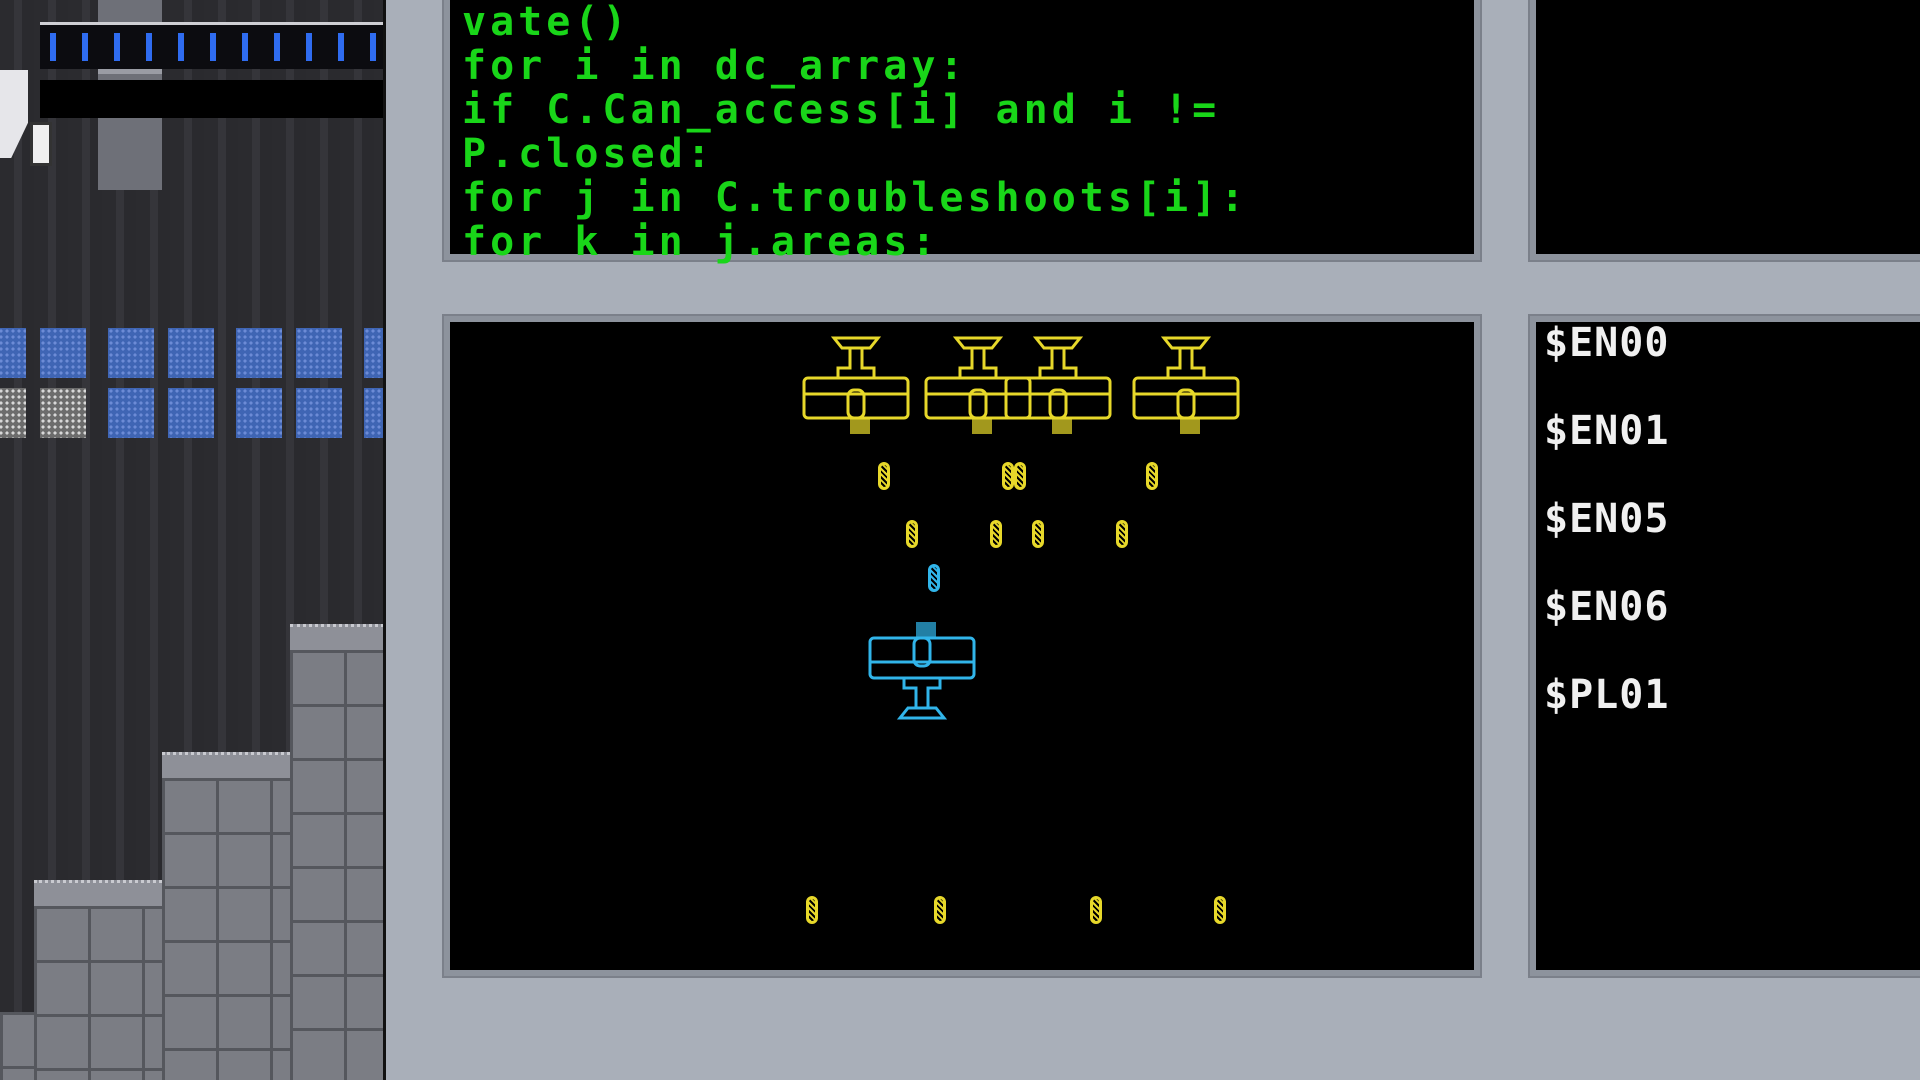 This screenshot has height=1080, width=1920. Describe the element at coordinates (1607, 607) in the screenshot. I see `entity-label-en06: $EN06` at that location.